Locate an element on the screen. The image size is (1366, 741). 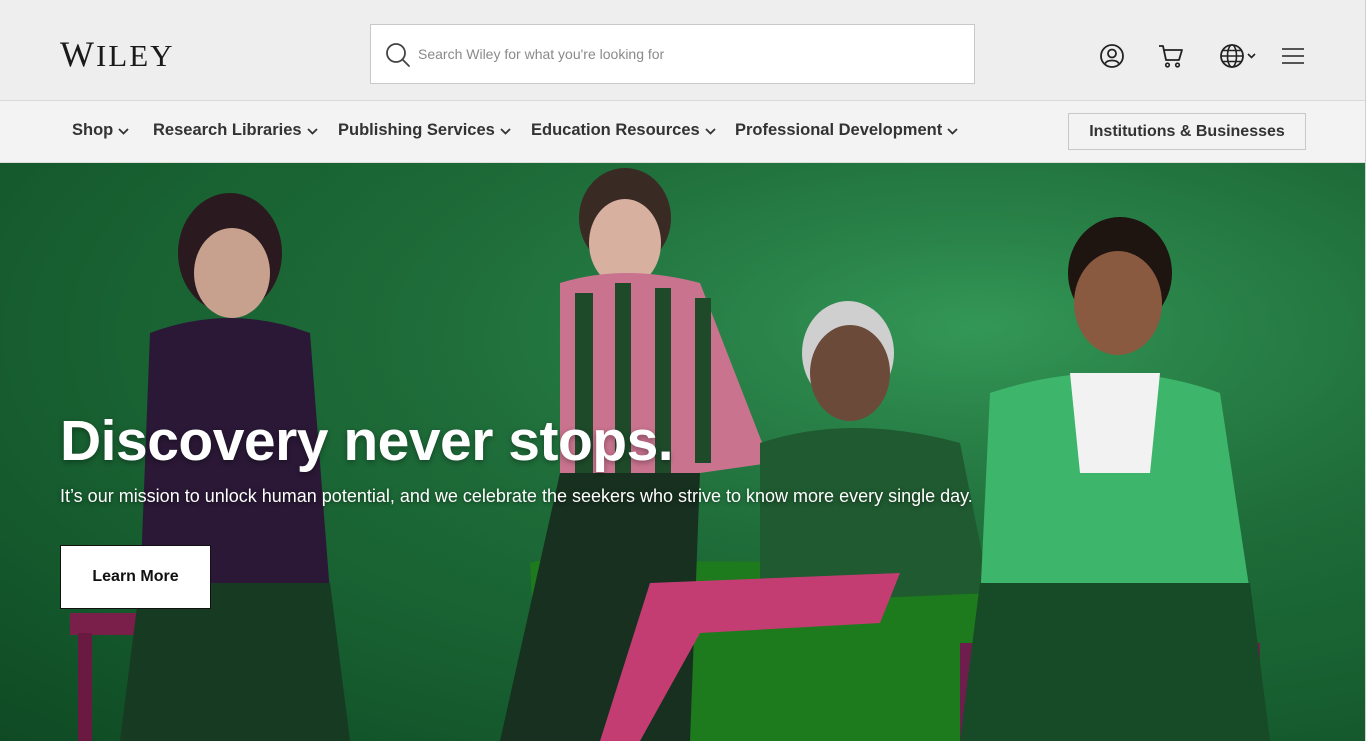
account-icon is located at coordinates (1112, 56).